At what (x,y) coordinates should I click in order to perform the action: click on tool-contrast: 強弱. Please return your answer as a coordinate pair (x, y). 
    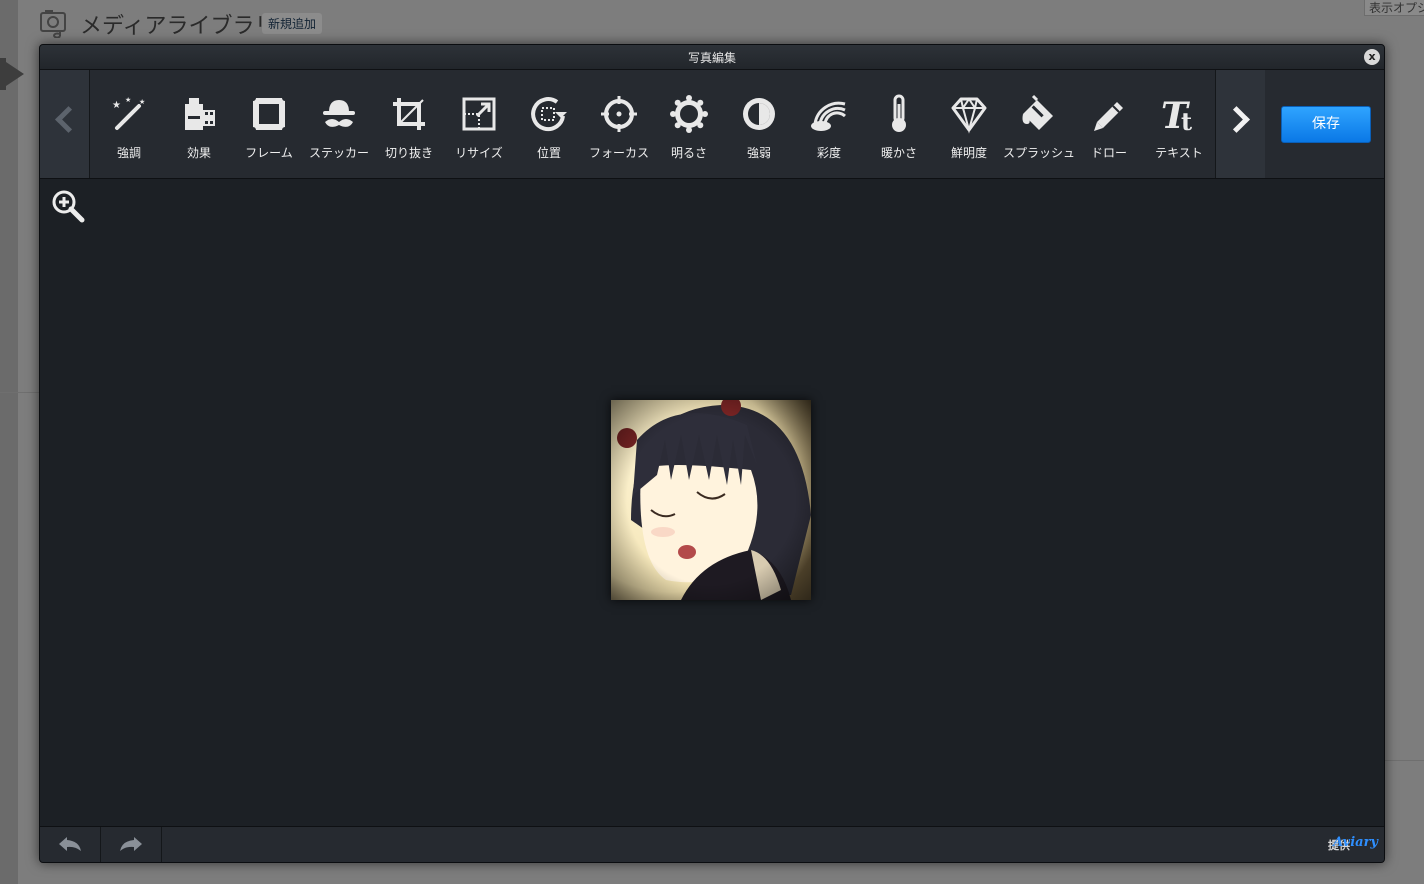
    Looking at the image, I should click on (759, 124).